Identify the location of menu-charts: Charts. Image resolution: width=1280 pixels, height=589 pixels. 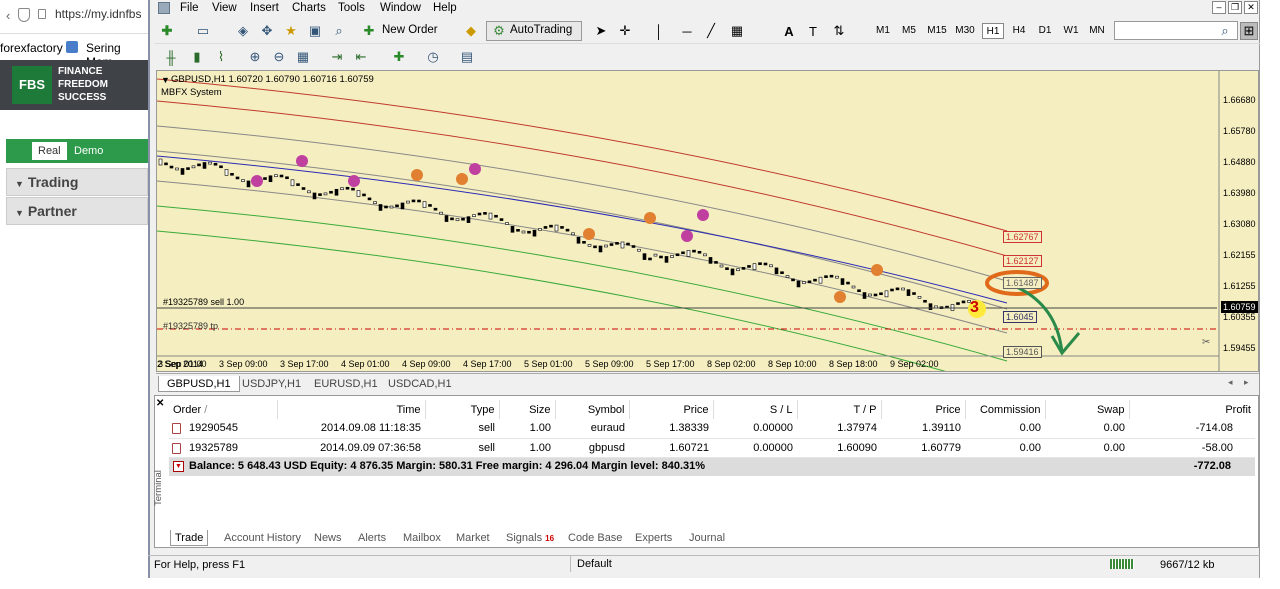
(309, 8).